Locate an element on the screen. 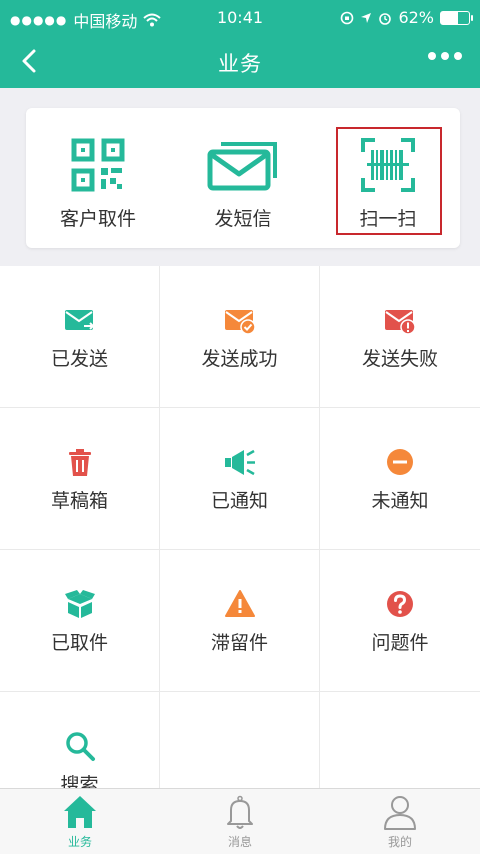  grid-label: 已通知 is located at coordinates (239, 501).